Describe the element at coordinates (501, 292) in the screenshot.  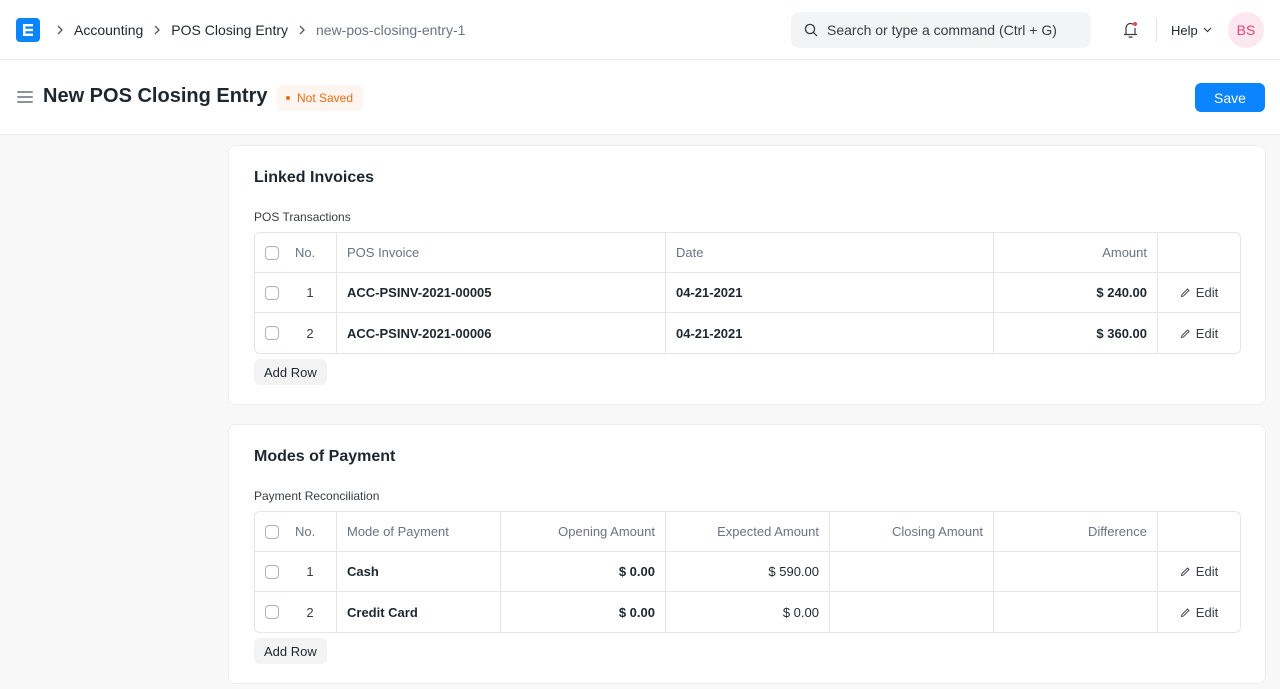
I see `pos-invoice-cell: ACC-PSINV-2021-00005` at that location.